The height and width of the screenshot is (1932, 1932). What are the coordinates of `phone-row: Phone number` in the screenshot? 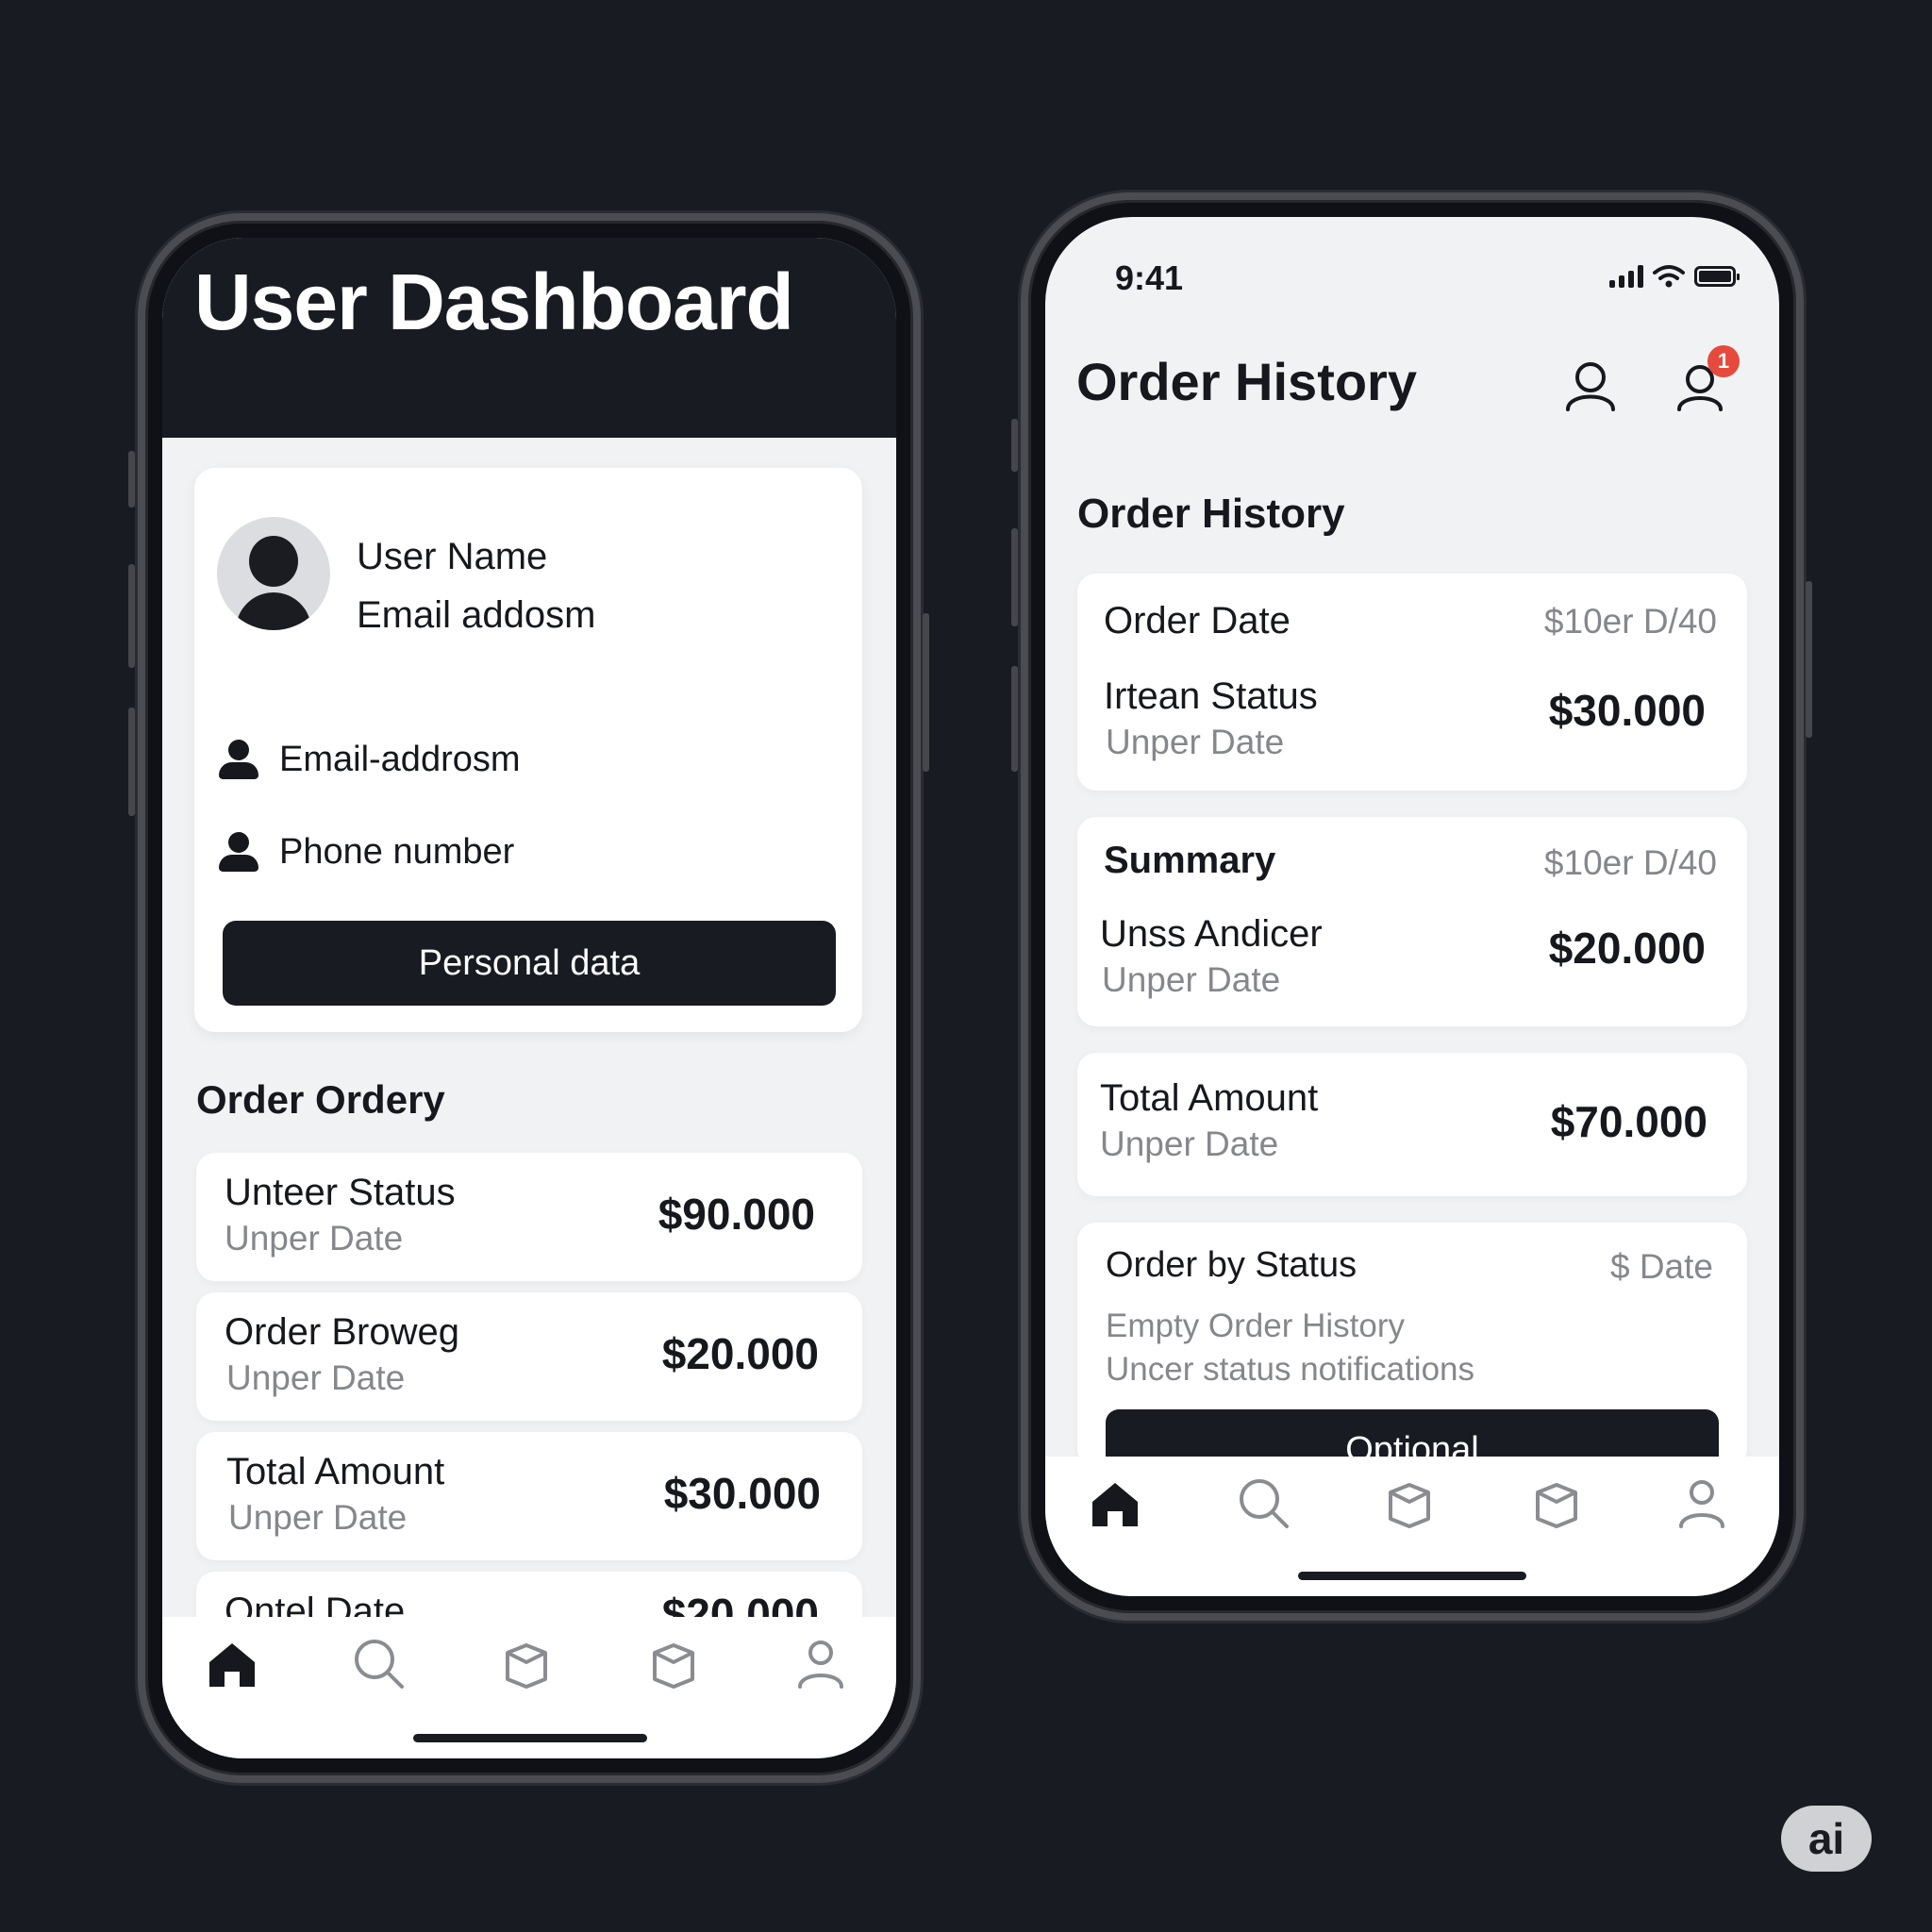 It's located at (364, 851).